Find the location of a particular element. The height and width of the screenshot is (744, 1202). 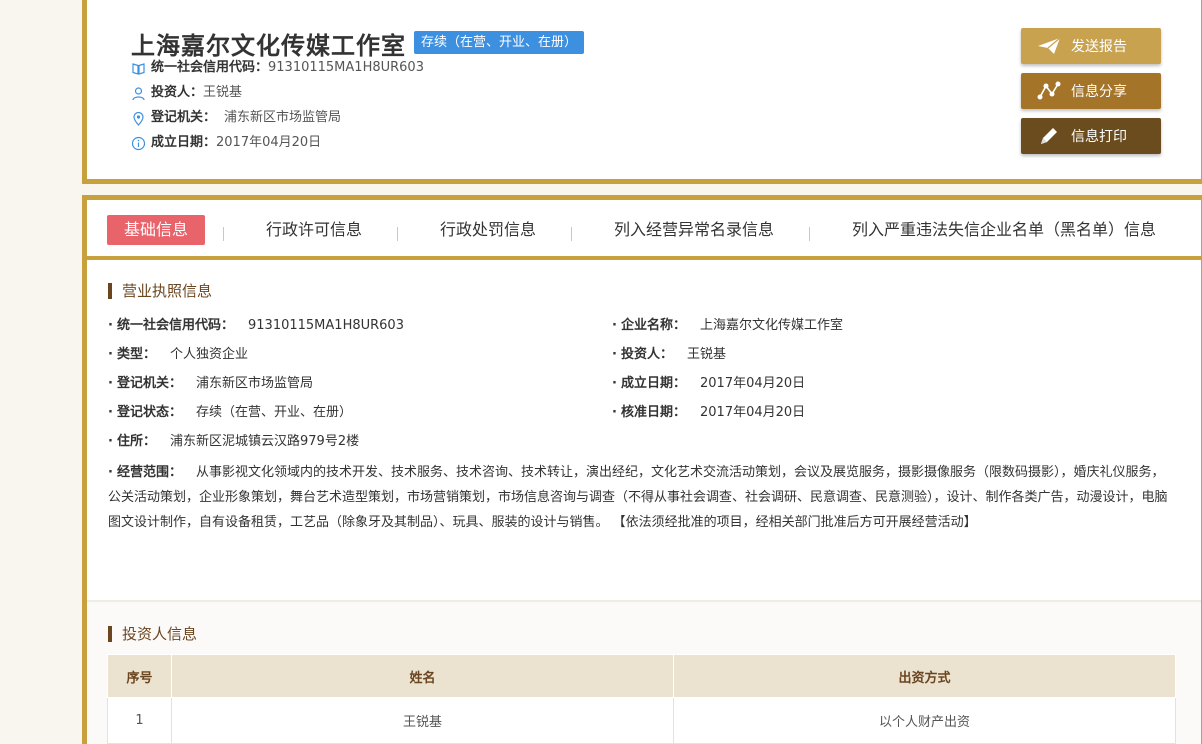

send-report-button: 发送报告 is located at coordinates (1091, 46).